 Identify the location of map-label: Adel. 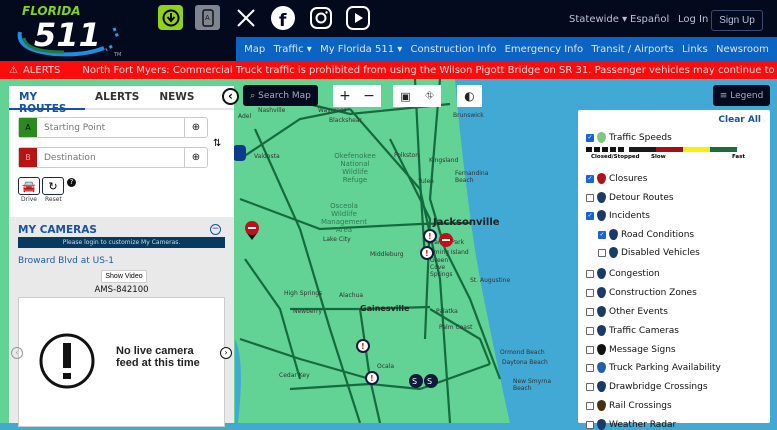
(245, 116).